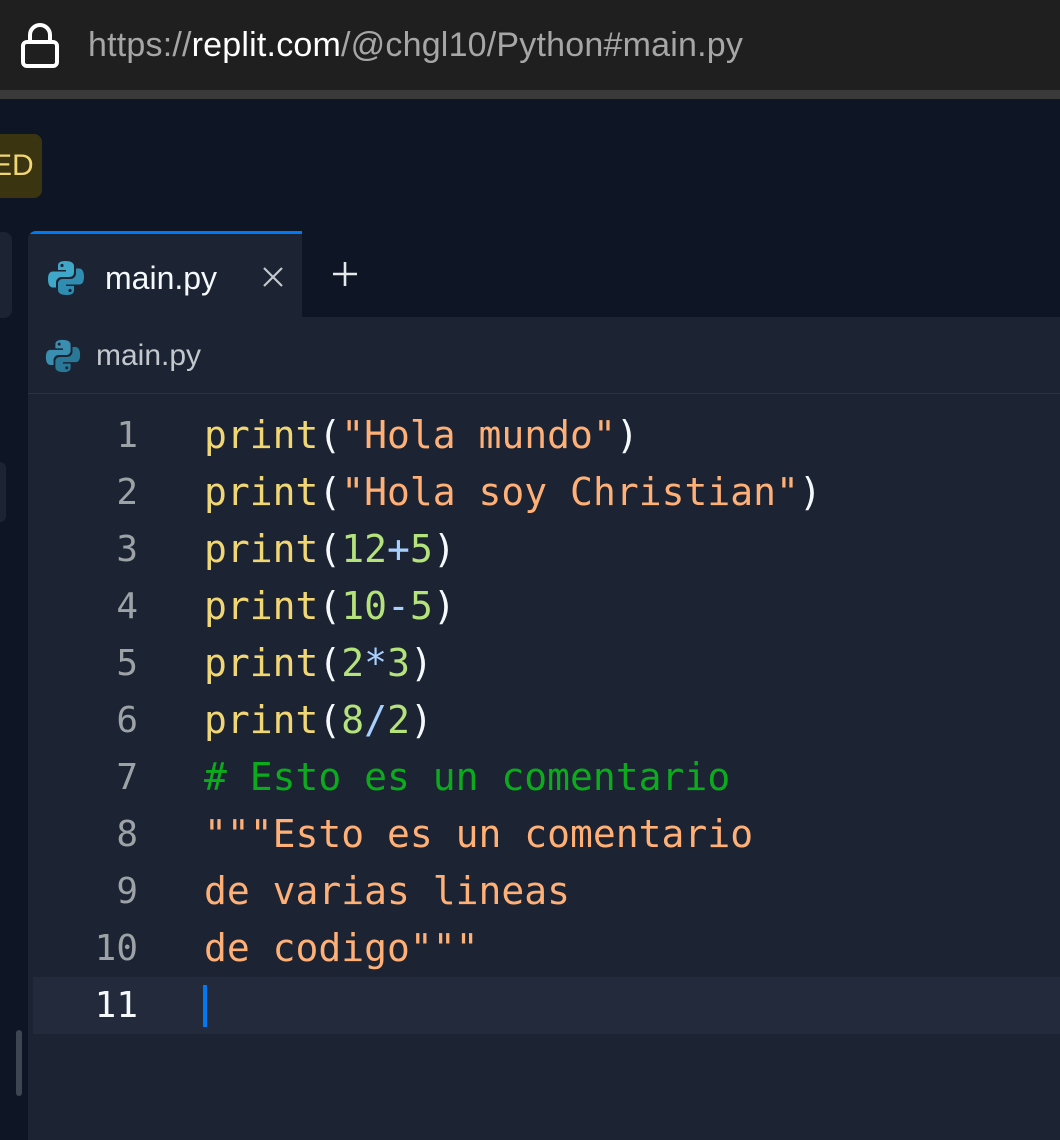  What do you see at coordinates (148, 356) in the screenshot?
I see `breadcrumb-file: main.py` at bounding box center [148, 356].